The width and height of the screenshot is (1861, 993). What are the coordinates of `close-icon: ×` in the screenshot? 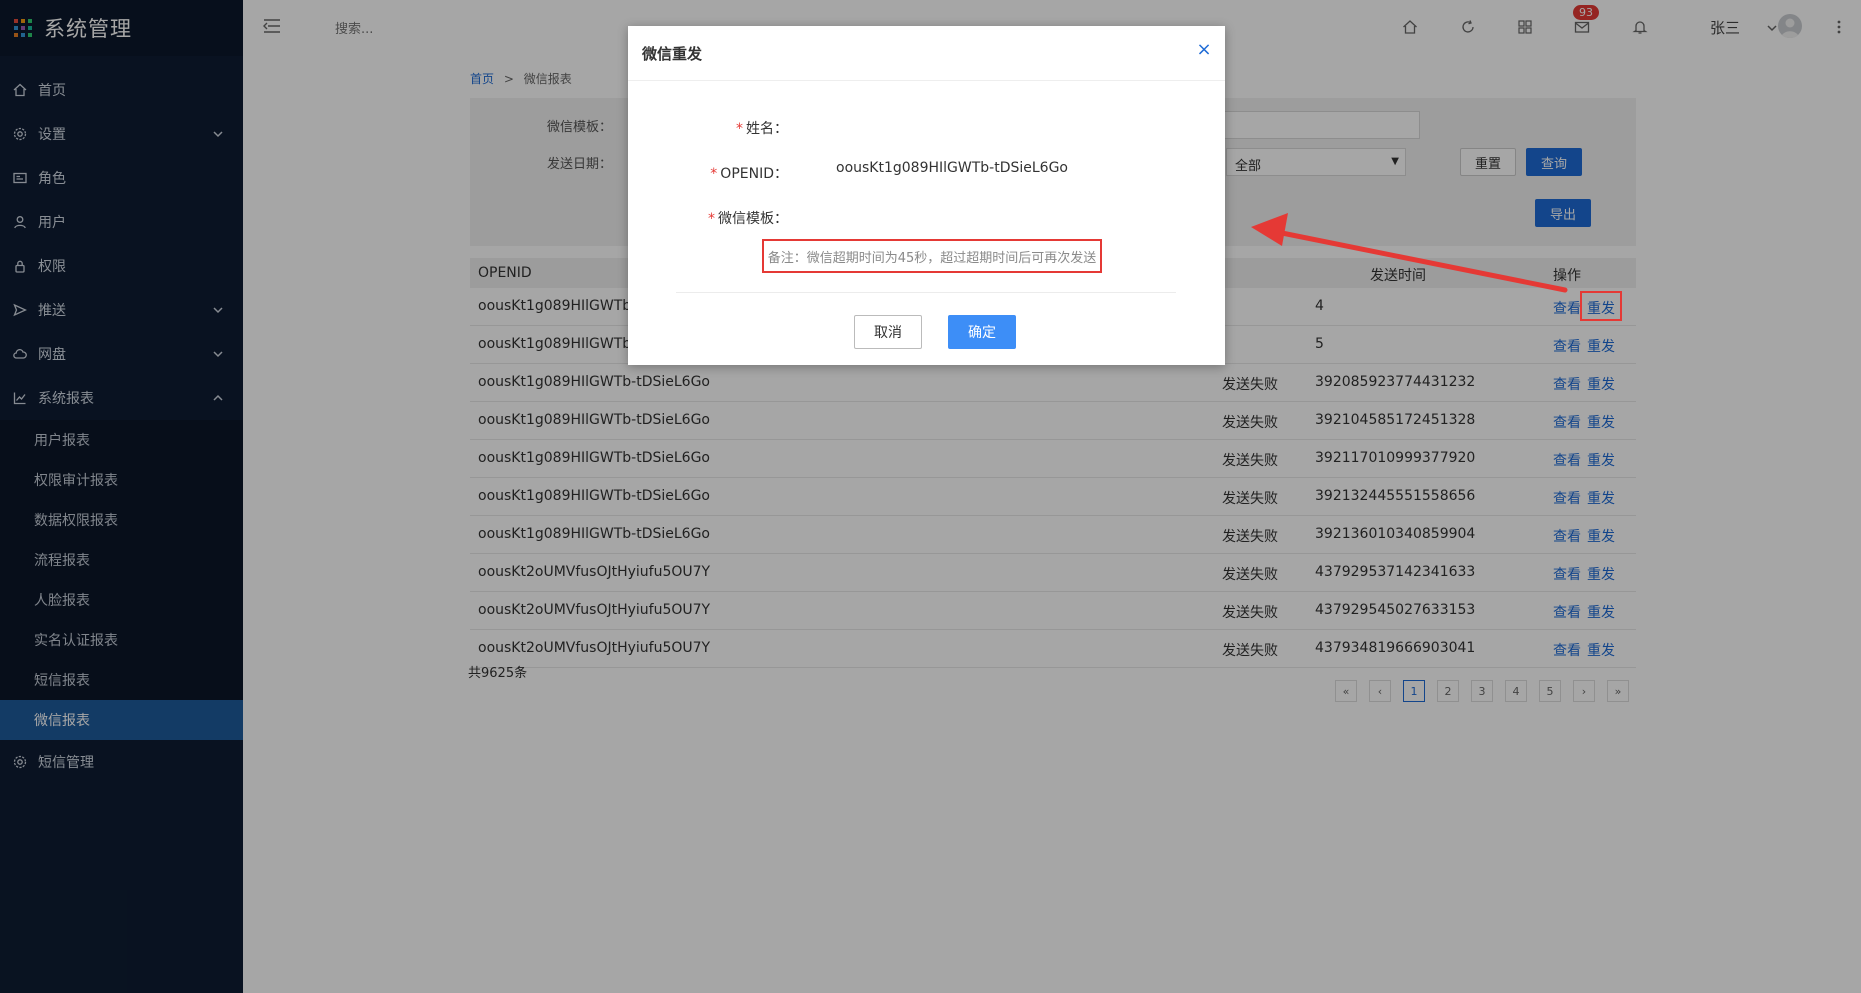 It's located at (1204, 49).